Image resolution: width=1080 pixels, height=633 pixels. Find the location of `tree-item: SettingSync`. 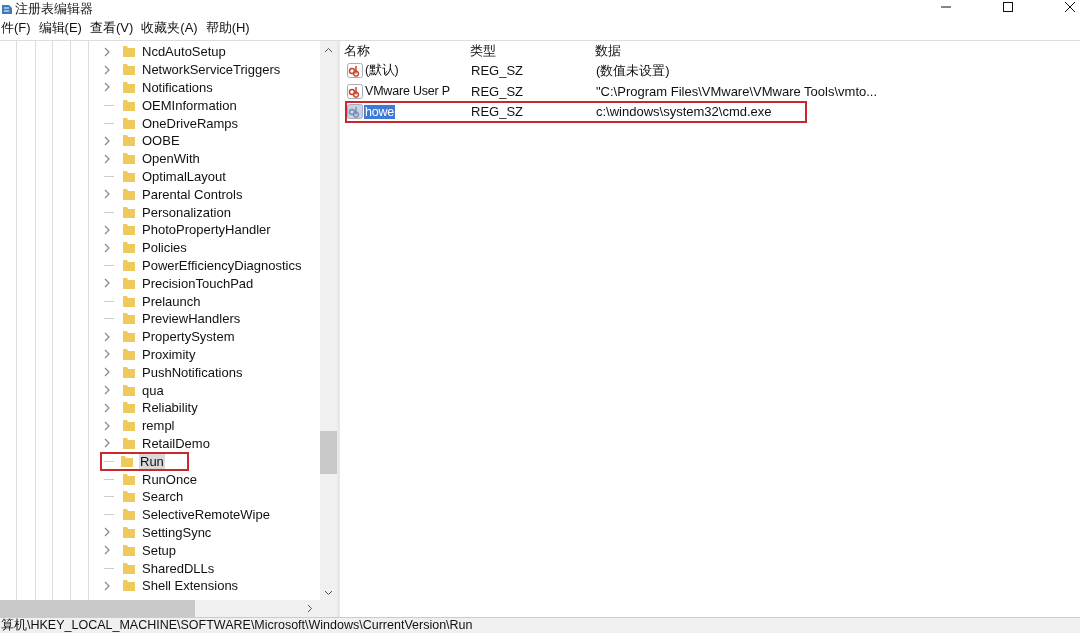

tree-item: SettingSync is located at coordinates (177, 532).